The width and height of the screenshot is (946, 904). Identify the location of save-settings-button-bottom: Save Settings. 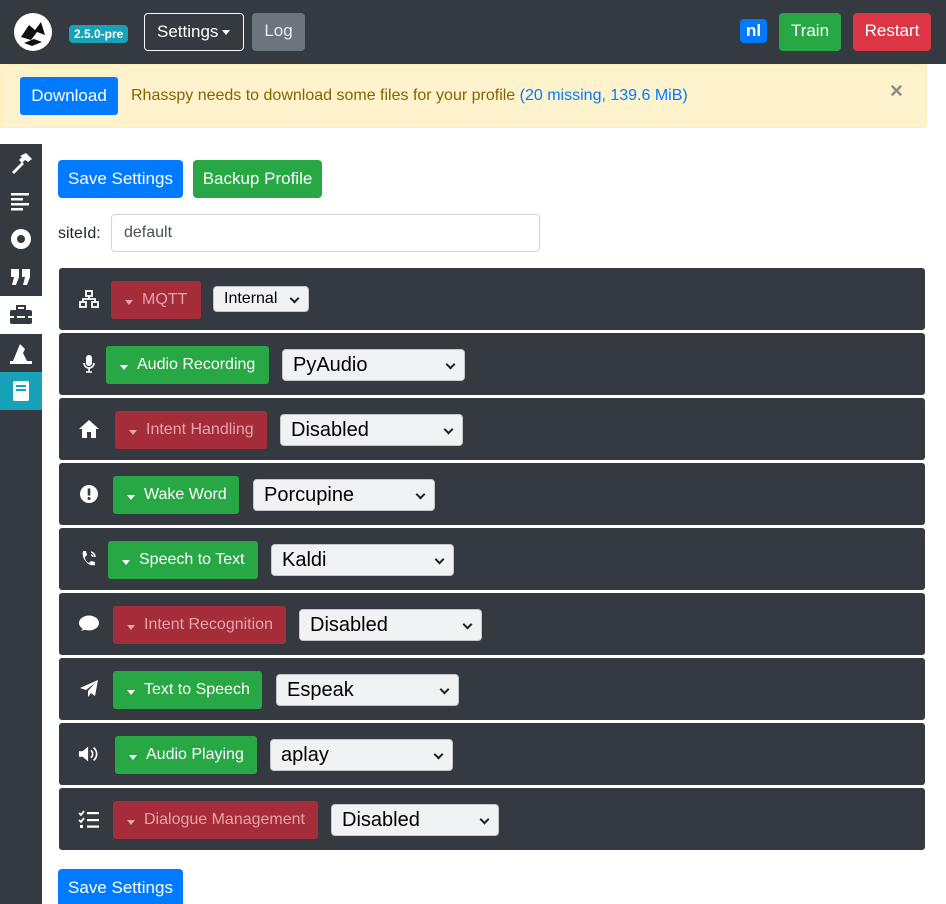
(120, 886).